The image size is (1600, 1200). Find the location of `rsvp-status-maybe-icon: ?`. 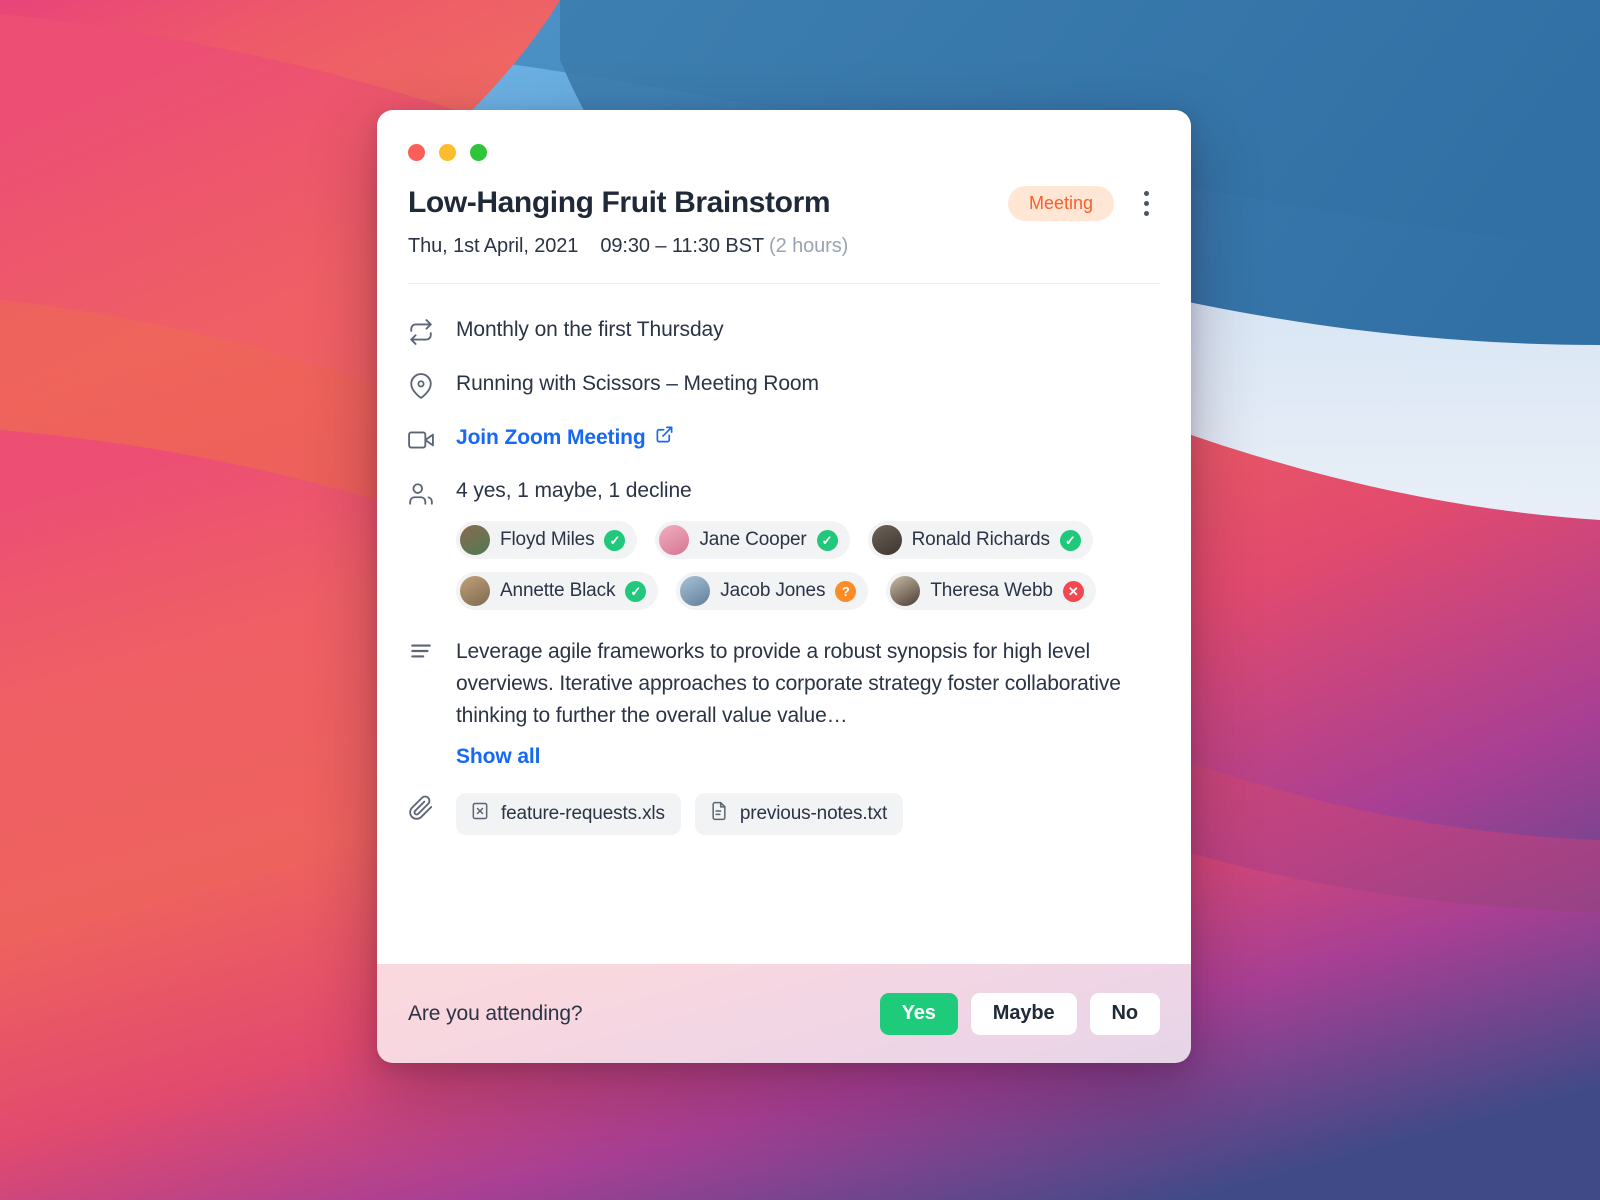

rsvp-status-maybe-icon: ? is located at coordinates (846, 591).